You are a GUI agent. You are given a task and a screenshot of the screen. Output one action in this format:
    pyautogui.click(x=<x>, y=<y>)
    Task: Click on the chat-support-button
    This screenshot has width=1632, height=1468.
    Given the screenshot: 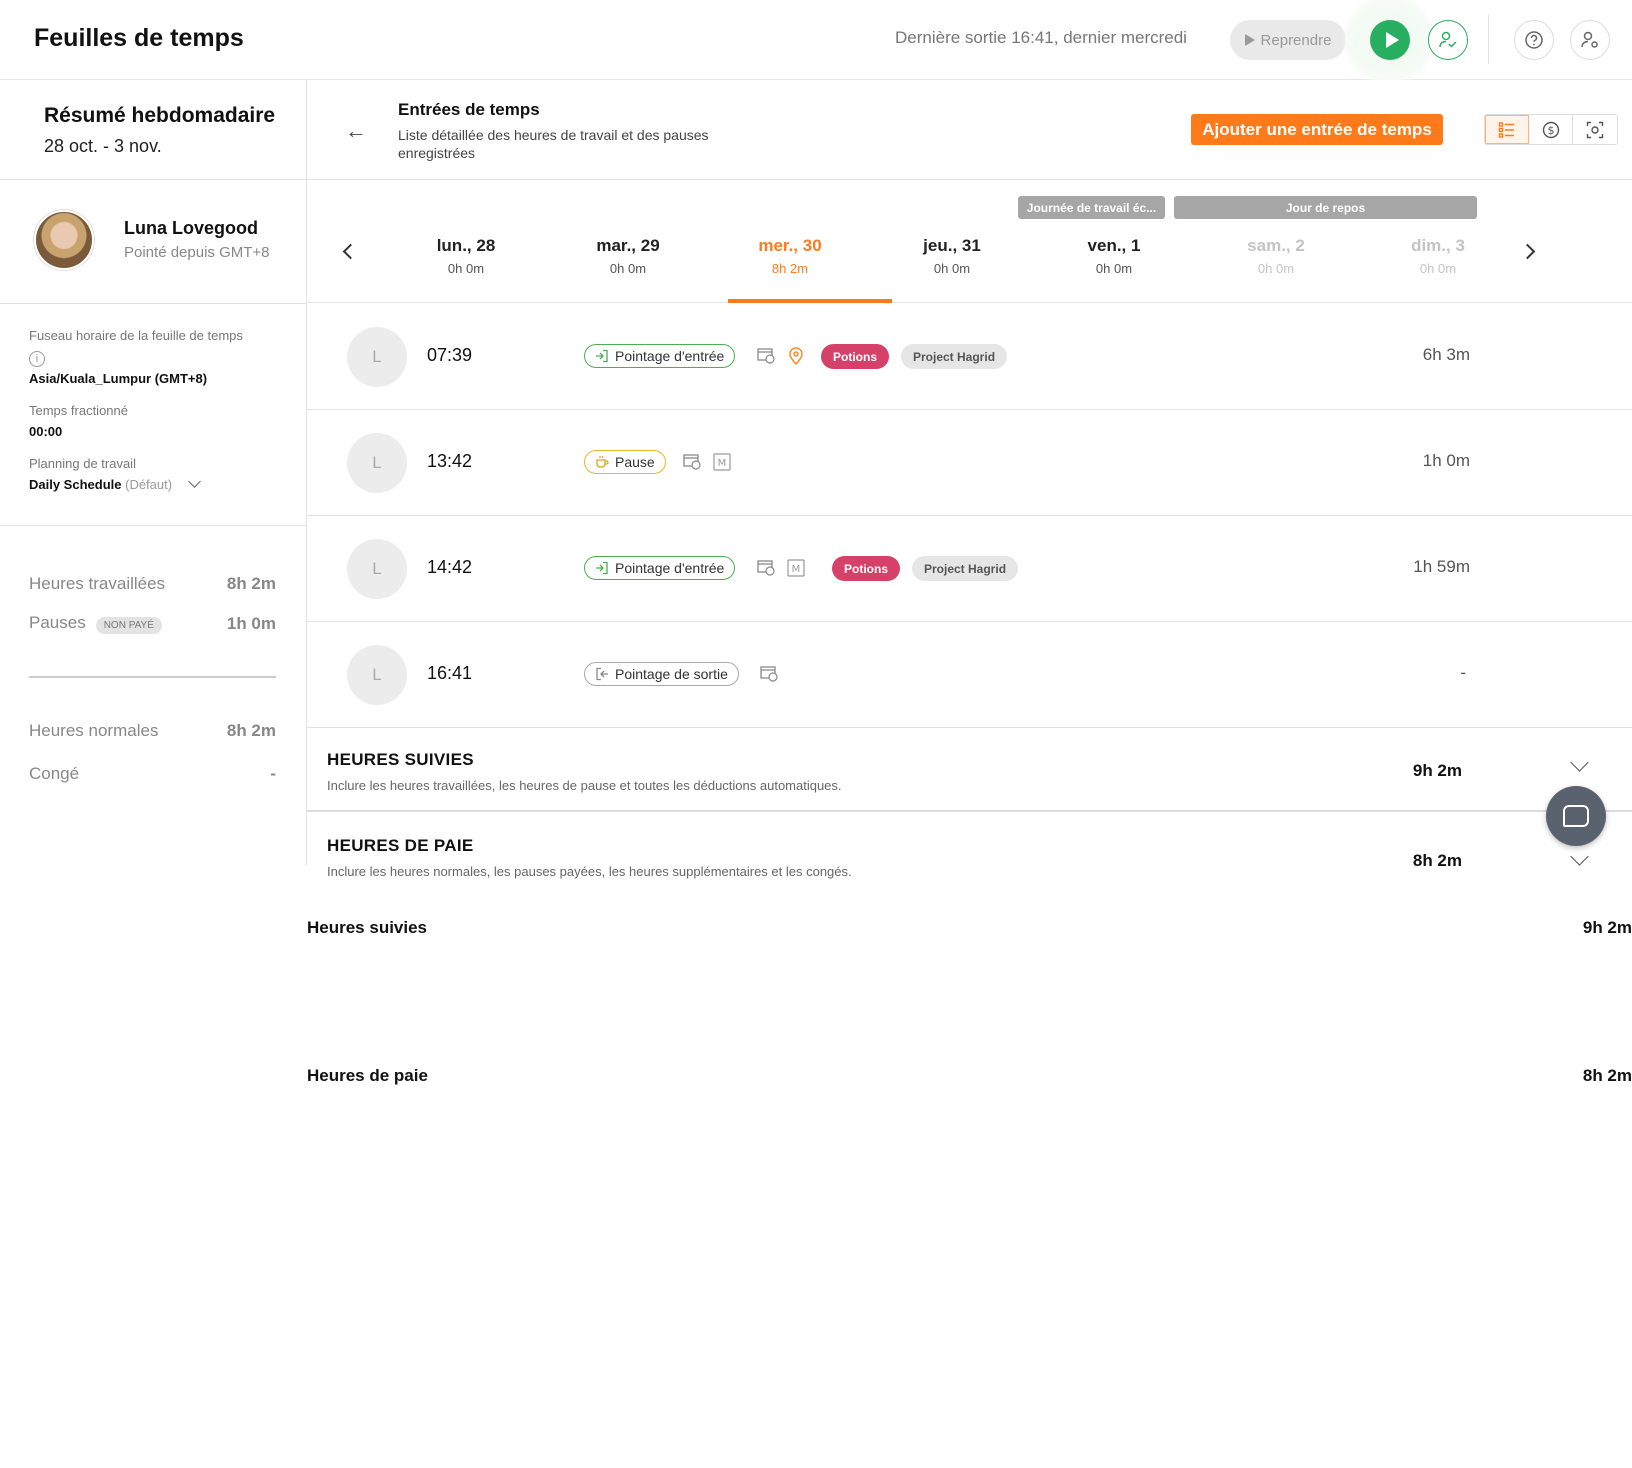 What is the action you would take?
    pyautogui.click(x=1576, y=816)
    